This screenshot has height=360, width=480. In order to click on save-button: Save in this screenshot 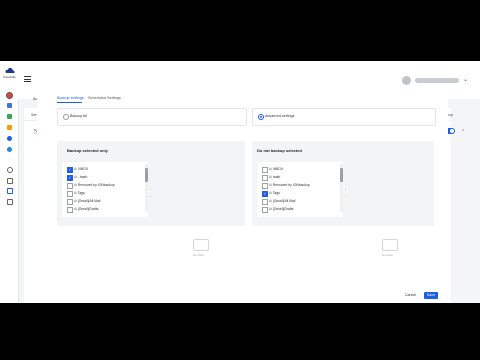, I will do `click(431, 295)`.